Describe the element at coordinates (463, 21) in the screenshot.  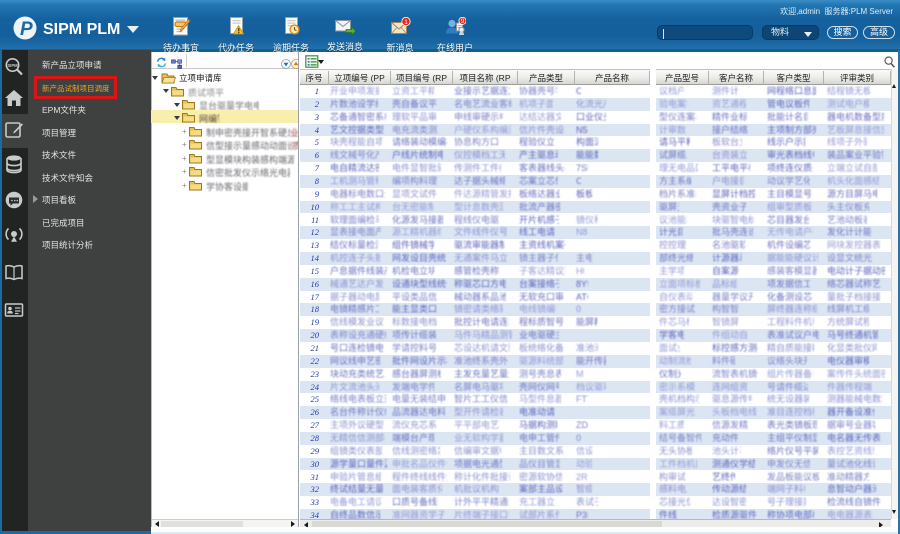
I see `svg-text: 9` at that location.